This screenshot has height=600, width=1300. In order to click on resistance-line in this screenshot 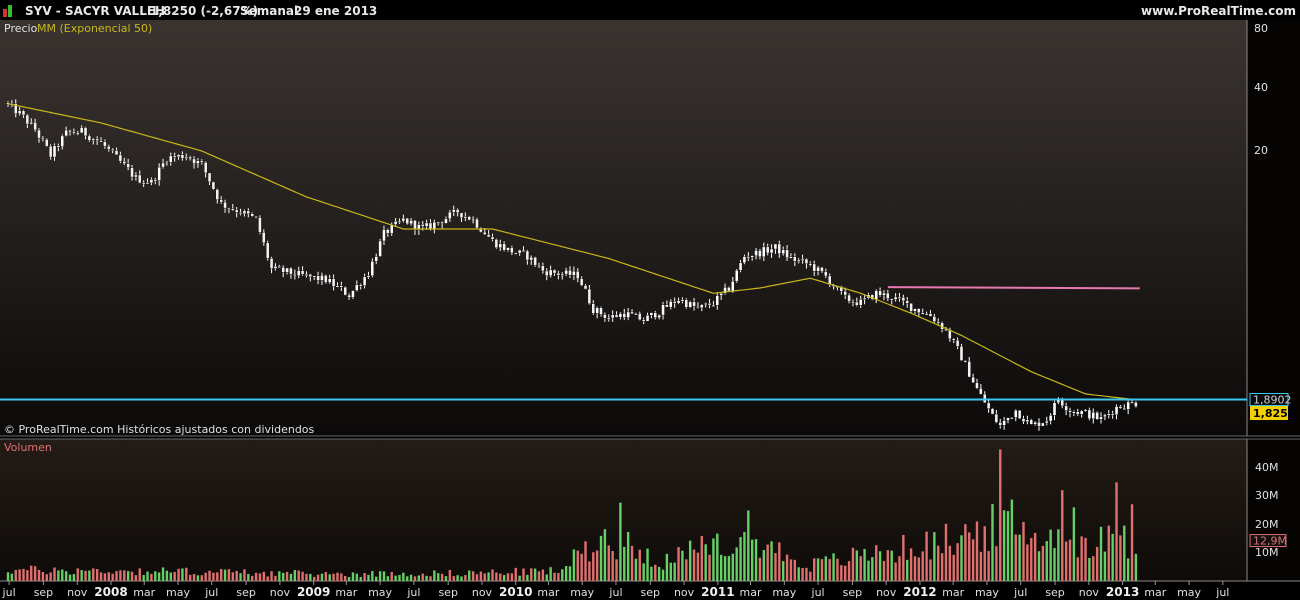, I will do `click(1013, 288)`.